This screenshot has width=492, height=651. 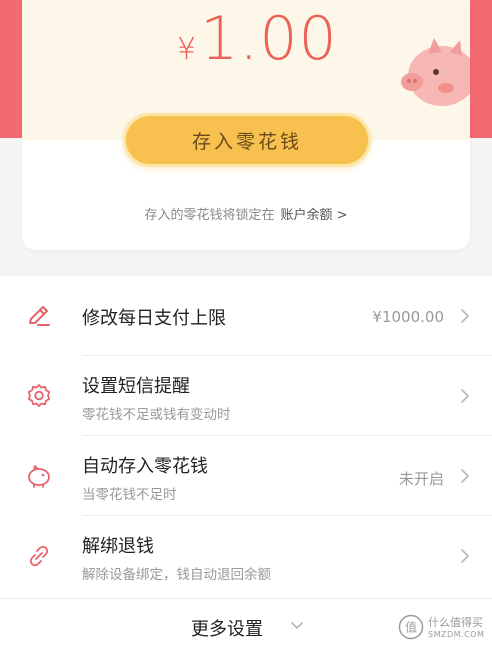 I want to click on daily-limit-value: ¥1000.00, so click(x=408, y=317).